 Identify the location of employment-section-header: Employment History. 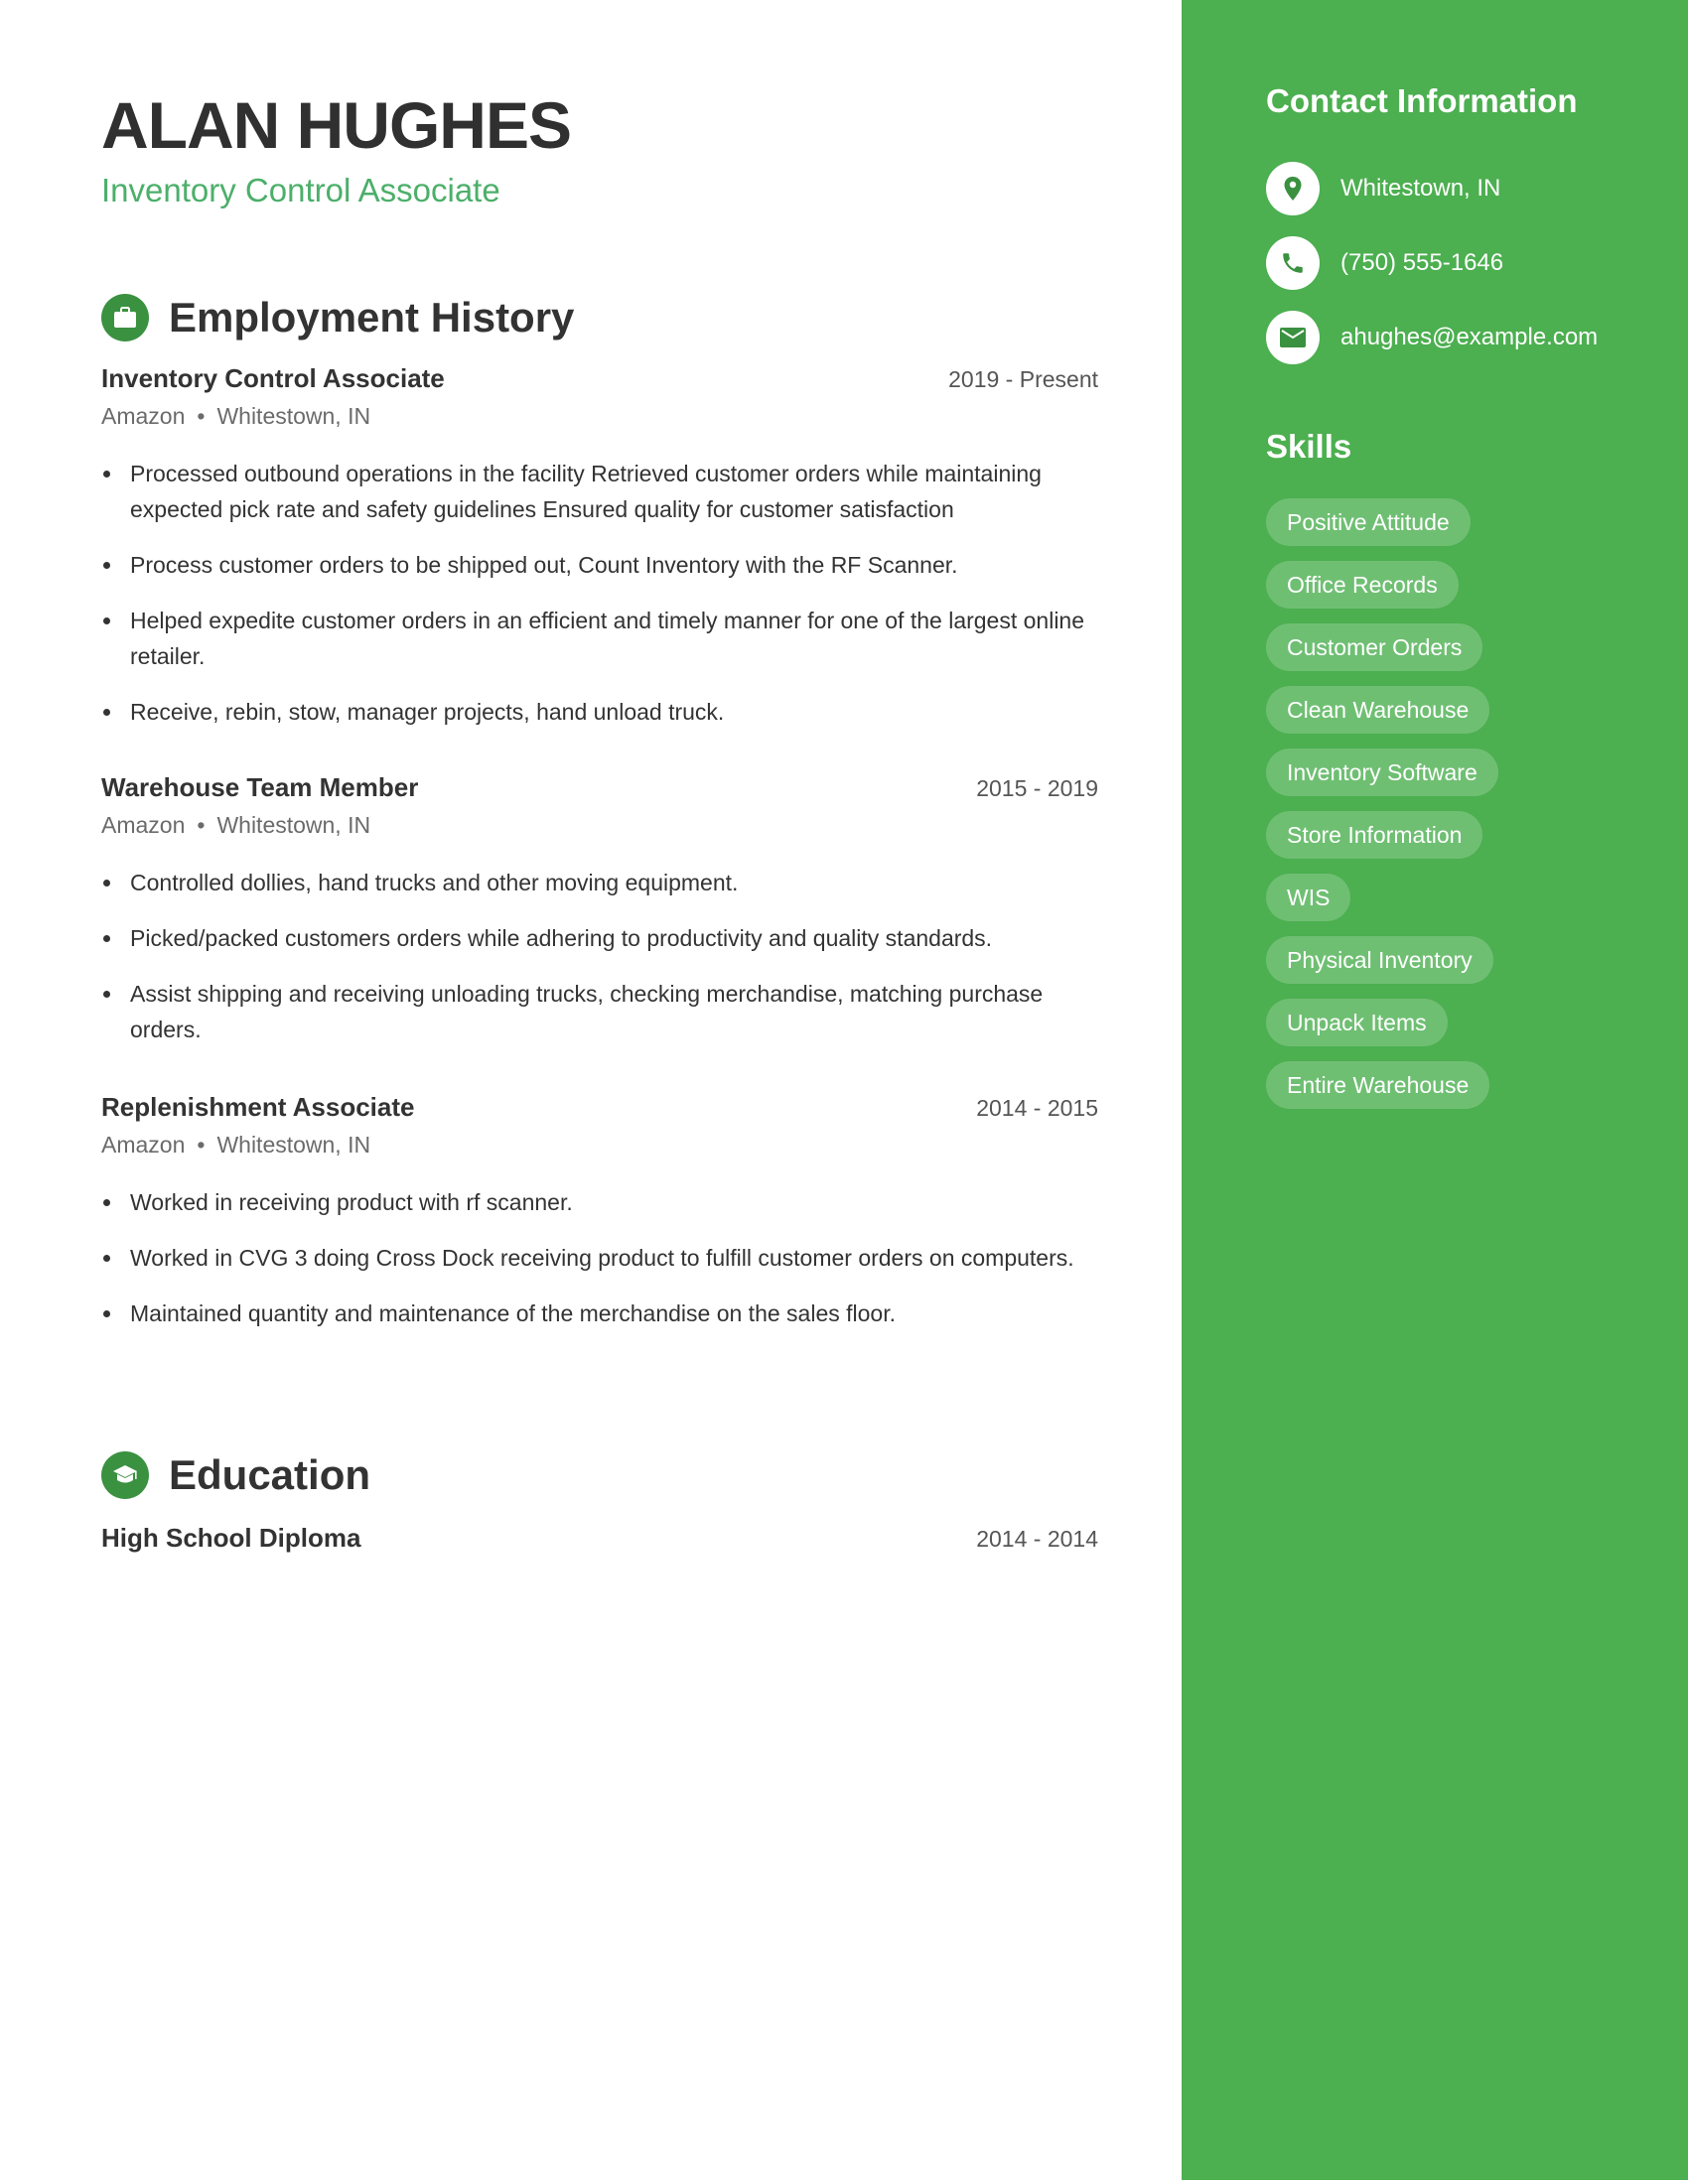
(337, 317).